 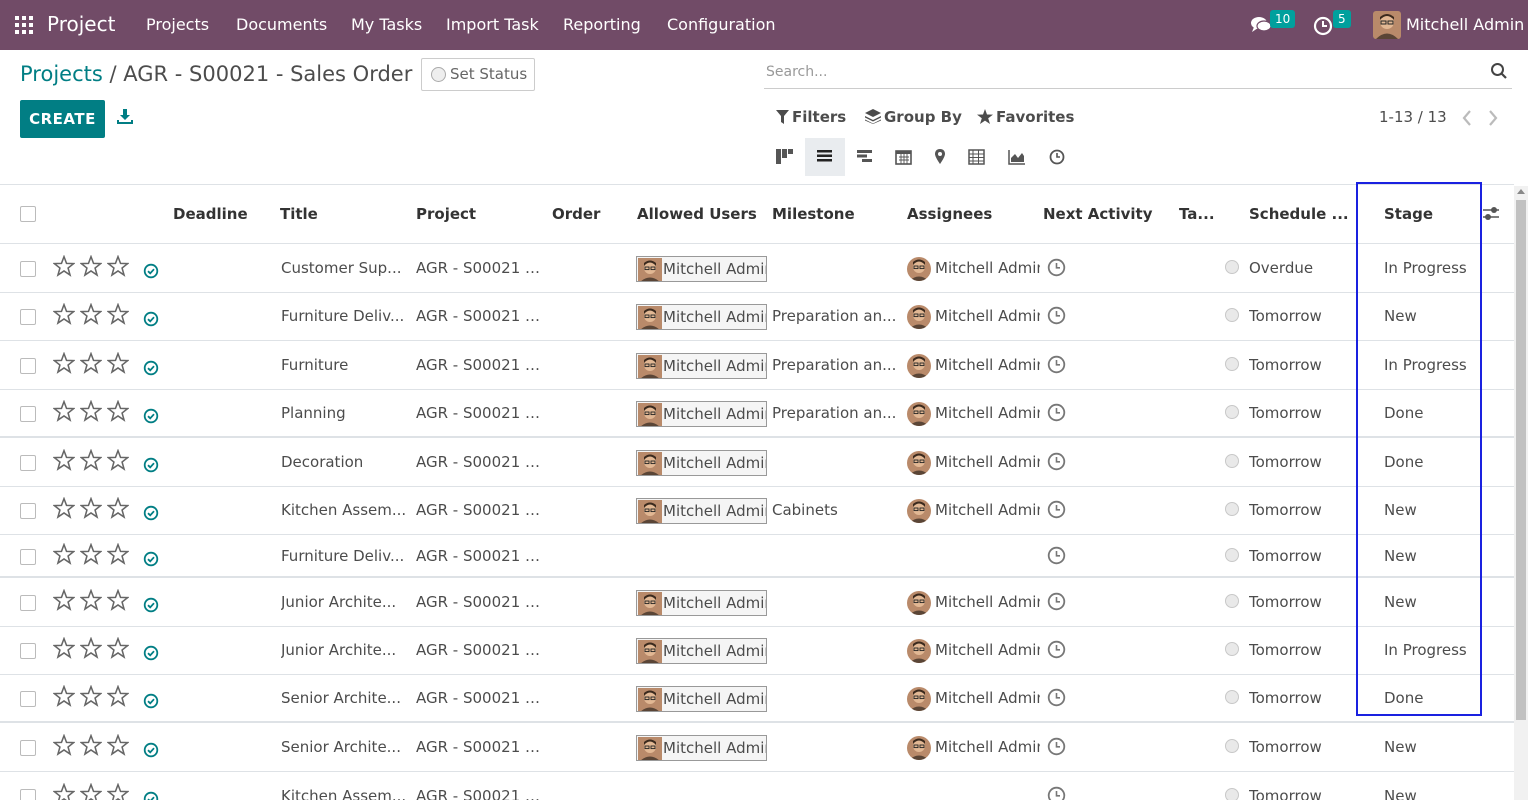 What do you see at coordinates (1521, 191) in the screenshot?
I see `scroll-up-icon` at bounding box center [1521, 191].